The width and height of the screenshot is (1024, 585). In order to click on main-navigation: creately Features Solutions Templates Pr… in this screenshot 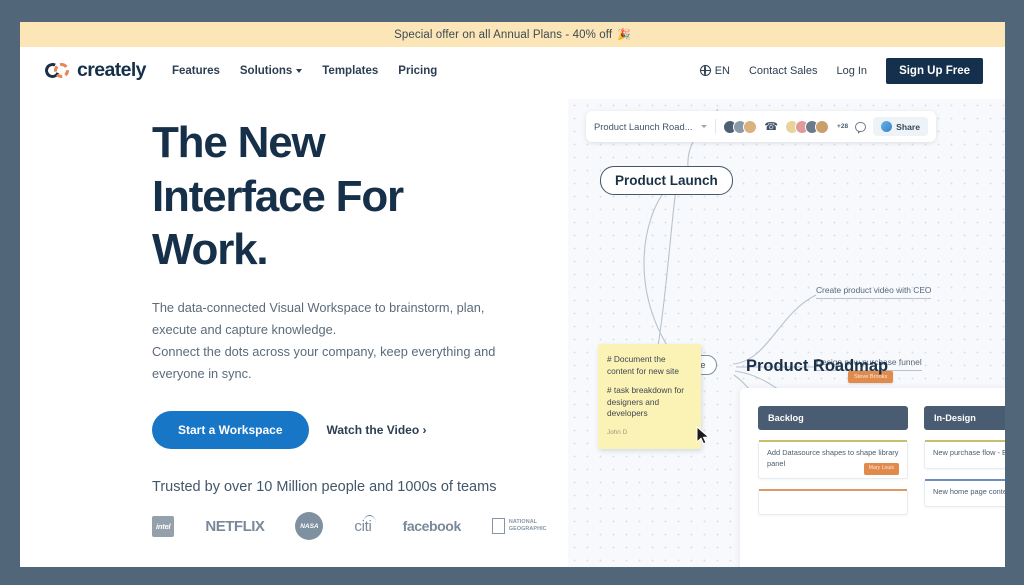, I will do `click(512, 70)`.